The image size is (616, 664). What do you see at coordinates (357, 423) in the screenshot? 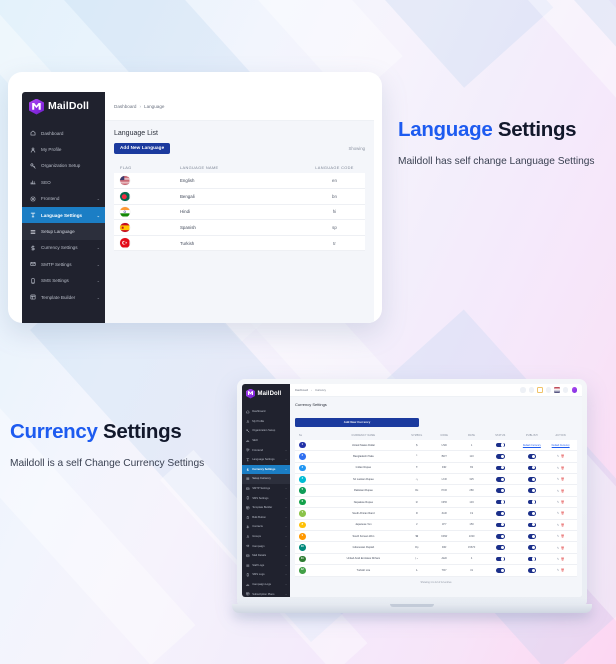
I see `add-new-currency-button: Add New Currency` at bounding box center [357, 423].